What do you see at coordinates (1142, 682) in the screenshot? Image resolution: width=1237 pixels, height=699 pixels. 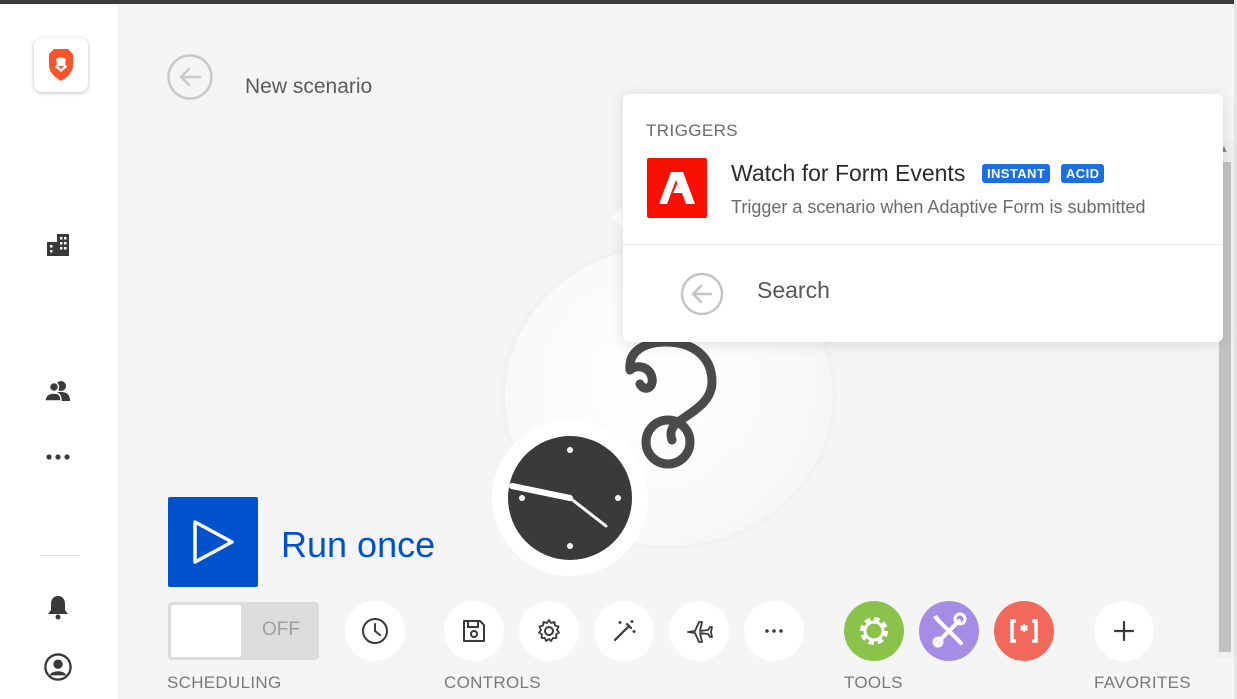 I see `favorites-section-label: FAVORITES` at bounding box center [1142, 682].